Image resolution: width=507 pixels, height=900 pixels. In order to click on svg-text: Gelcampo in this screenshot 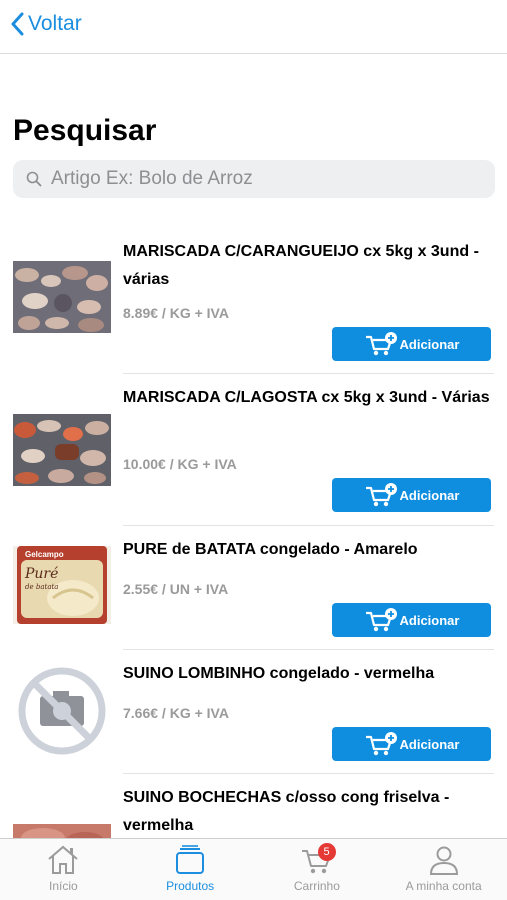, I will do `click(44, 554)`.